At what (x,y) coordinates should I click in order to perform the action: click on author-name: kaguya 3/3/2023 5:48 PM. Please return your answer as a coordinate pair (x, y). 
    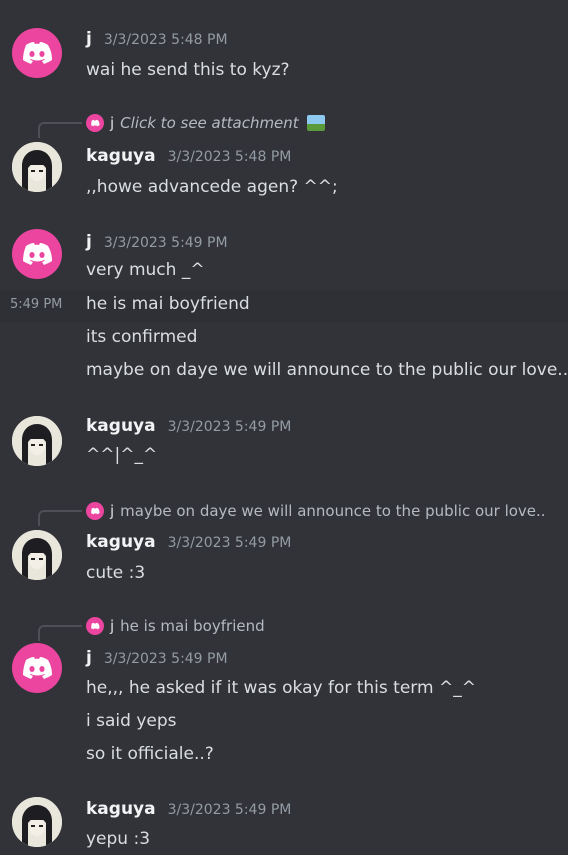
    Looking at the image, I should click on (188, 156).